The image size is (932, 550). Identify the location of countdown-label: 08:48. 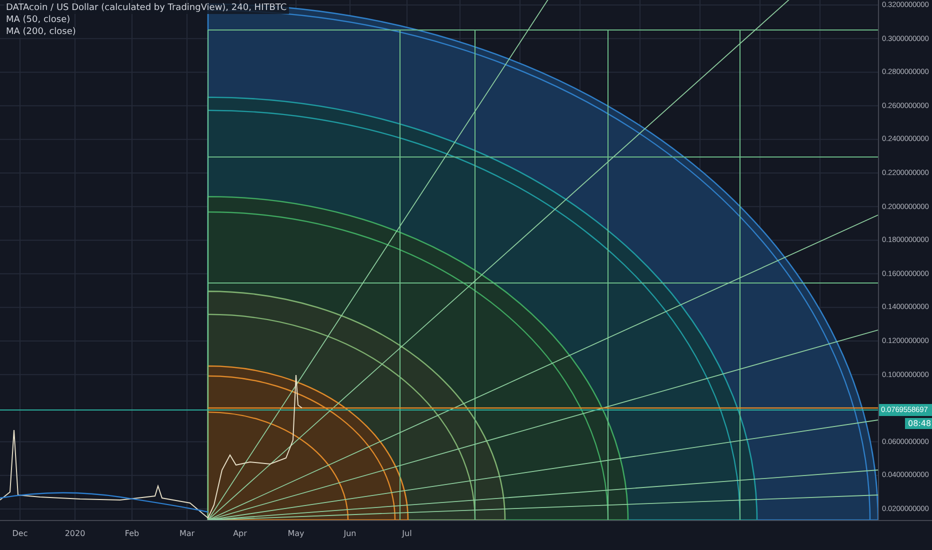
(918, 423).